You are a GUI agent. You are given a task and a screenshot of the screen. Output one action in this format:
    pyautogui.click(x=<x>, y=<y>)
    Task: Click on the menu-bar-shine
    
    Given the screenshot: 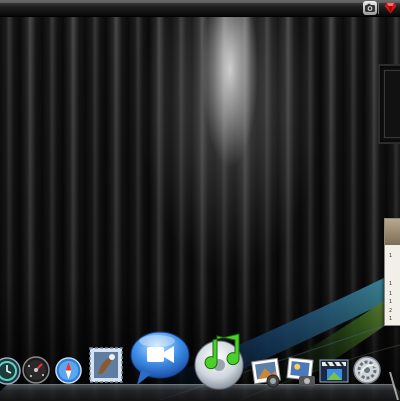 What is the action you would take?
    pyautogui.click(x=200, y=1)
    